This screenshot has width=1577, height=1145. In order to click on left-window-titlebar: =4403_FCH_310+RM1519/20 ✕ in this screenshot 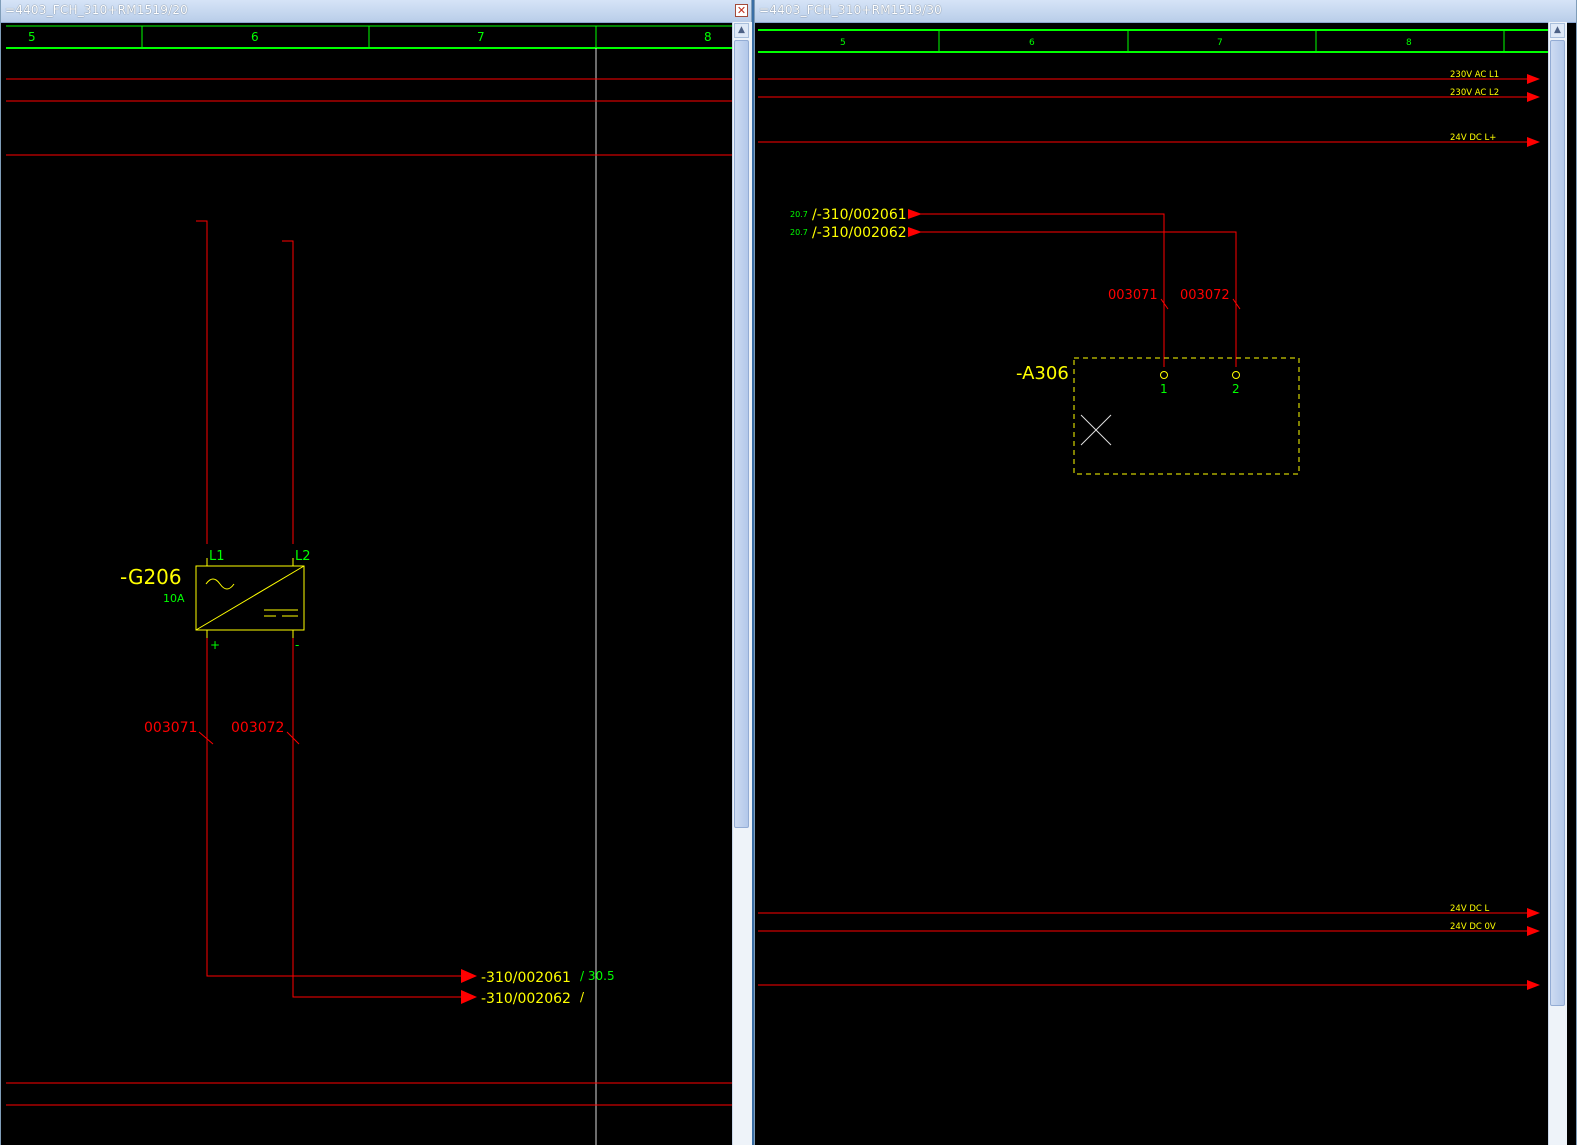, I will do `click(376, 11)`.